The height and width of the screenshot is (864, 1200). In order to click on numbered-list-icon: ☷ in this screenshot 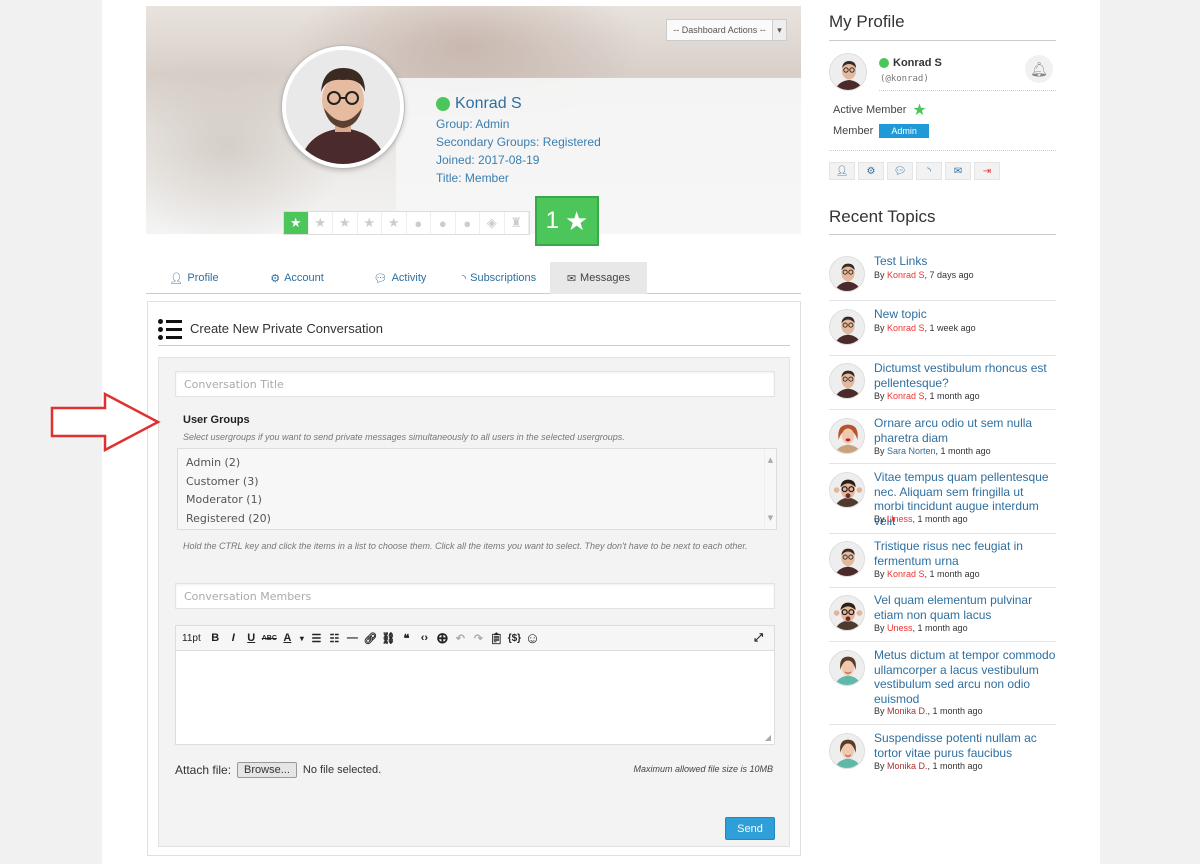, I will do `click(334, 638)`.